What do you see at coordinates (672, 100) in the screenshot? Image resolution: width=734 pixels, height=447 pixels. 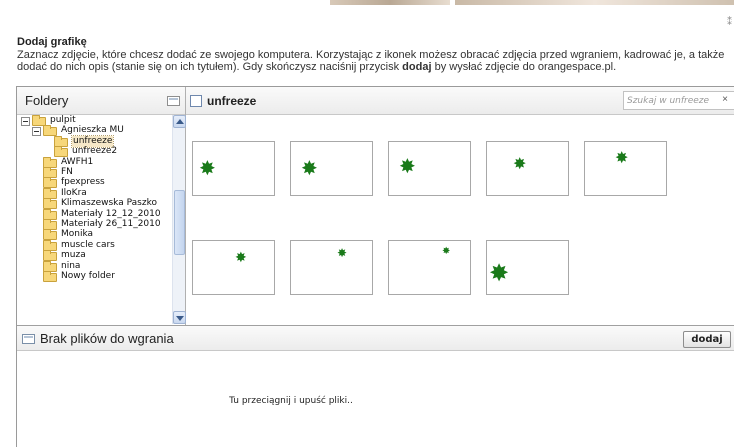 I see `search-input` at bounding box center [672, 100].